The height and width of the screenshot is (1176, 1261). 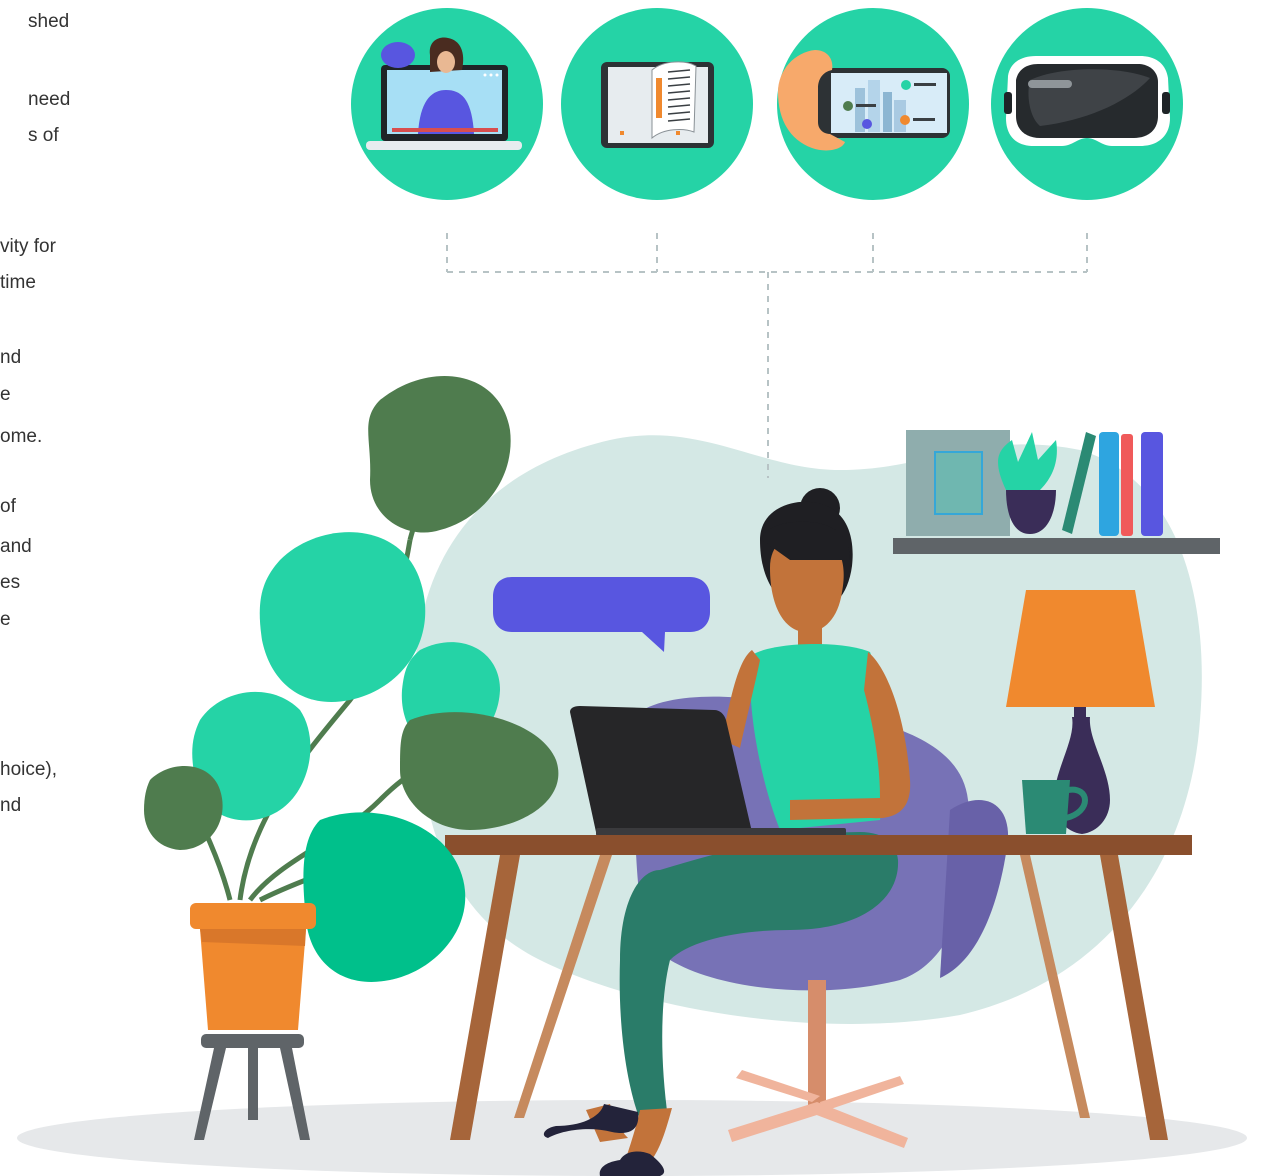 I want to click on vr-headset-icon, so click(x=1087, y=104).